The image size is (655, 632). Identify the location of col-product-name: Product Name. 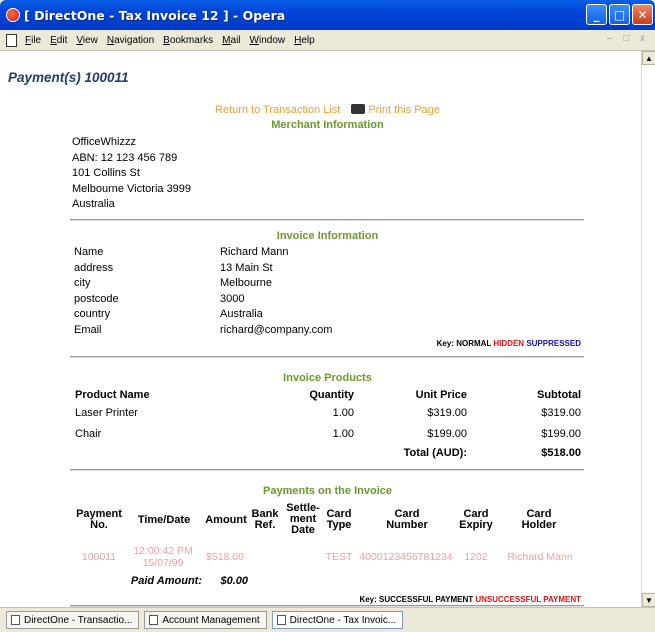
(112, 395).